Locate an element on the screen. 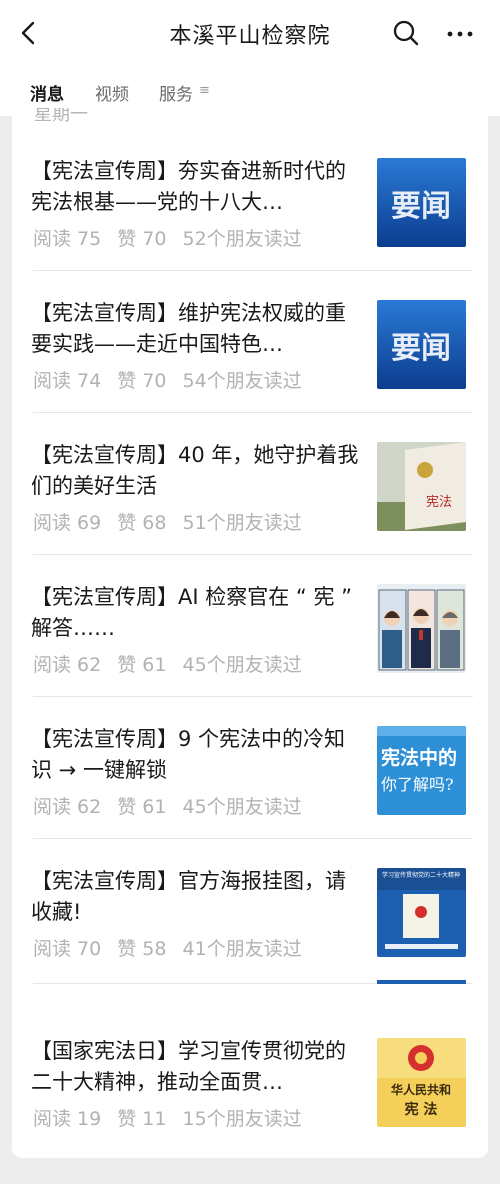 The width and height of the screenshot is (500, 1184). article-stats: 阅读 69 赞 68 51个朋友读过 is located at coordinates (172, 521).